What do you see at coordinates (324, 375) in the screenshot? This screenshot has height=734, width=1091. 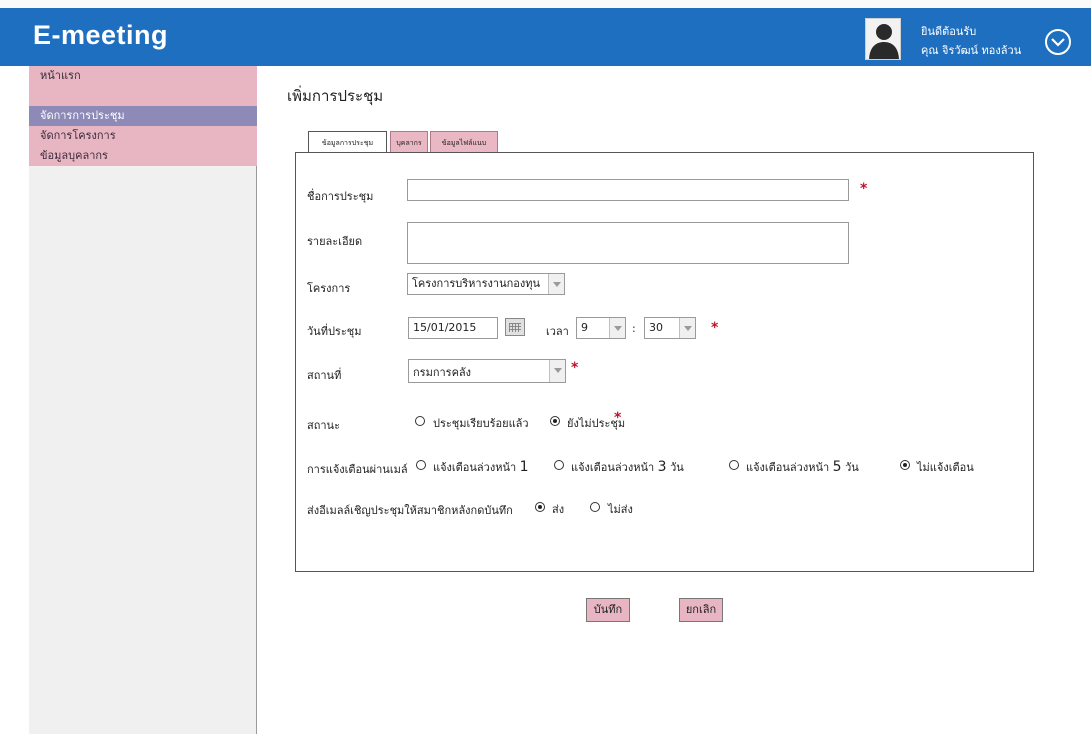 I see `place-label: สถานที่` at bounding box center [324, 375].